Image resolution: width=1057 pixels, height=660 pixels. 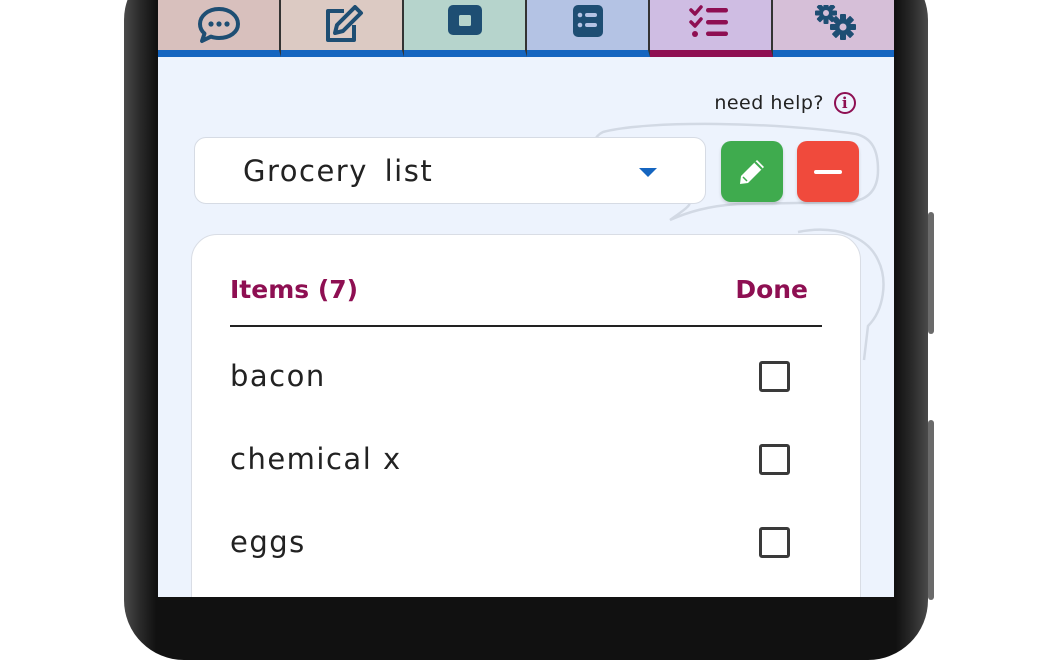 What do you see at coordinates (450, 170) in the screenshot?
I see `list-select-dropdown: Grocery list` at bounding box center [450, 170].